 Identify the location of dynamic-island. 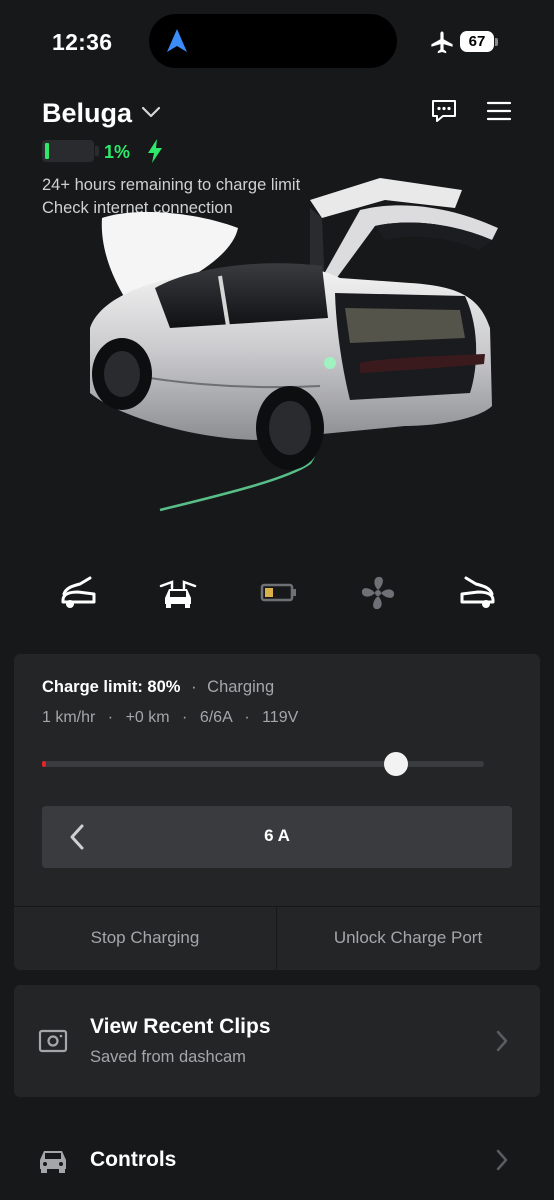
(273, 41).